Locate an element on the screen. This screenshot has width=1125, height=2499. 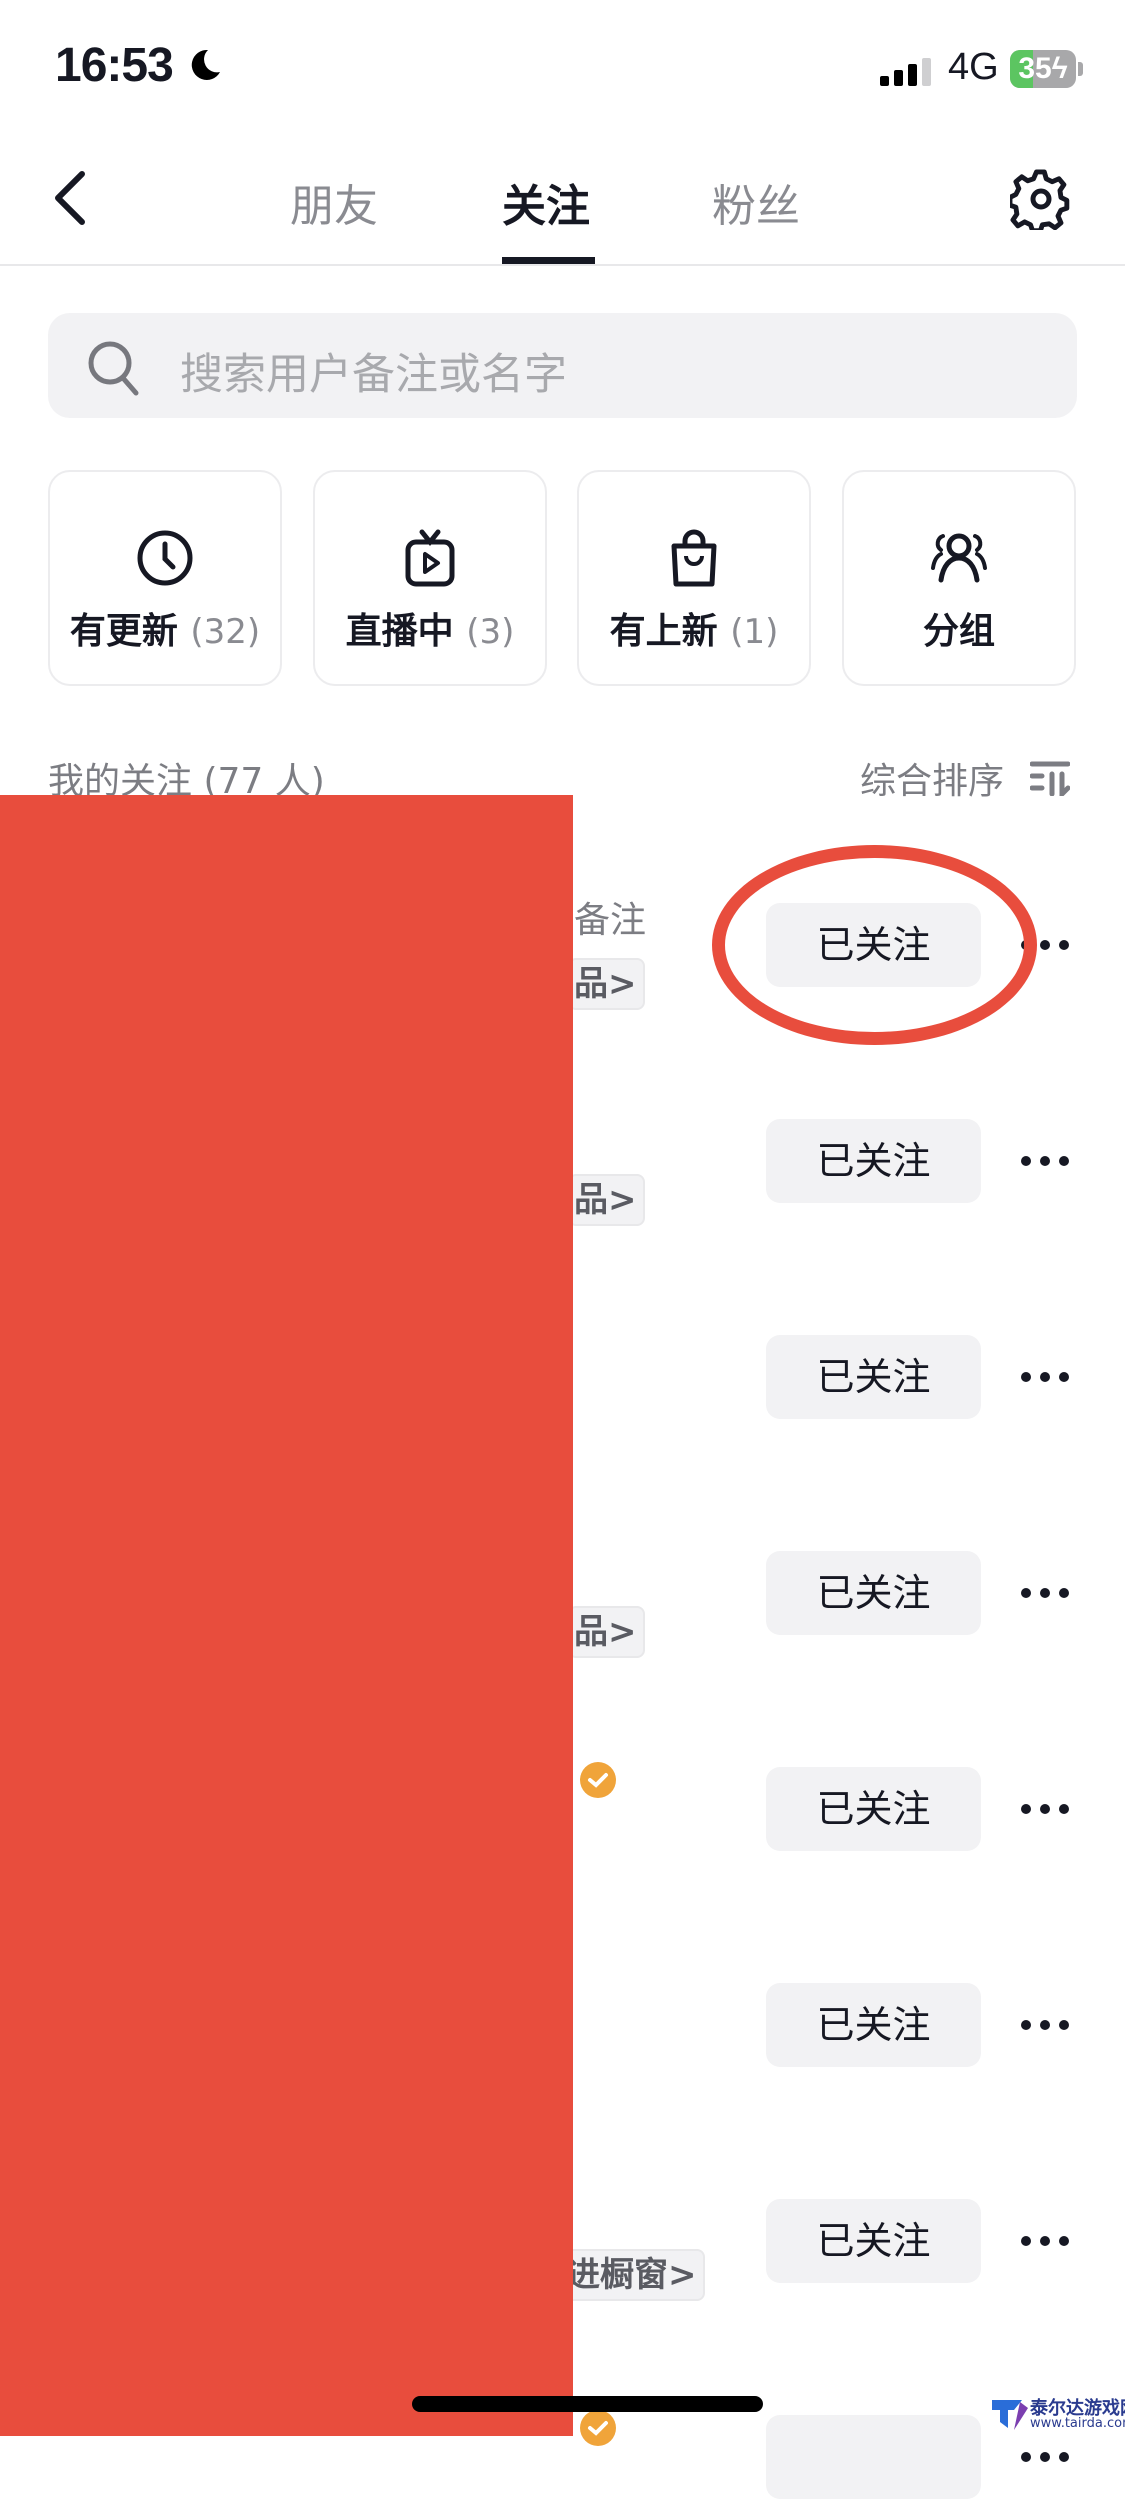
sort-icon is located at coordinates (1050, 778).